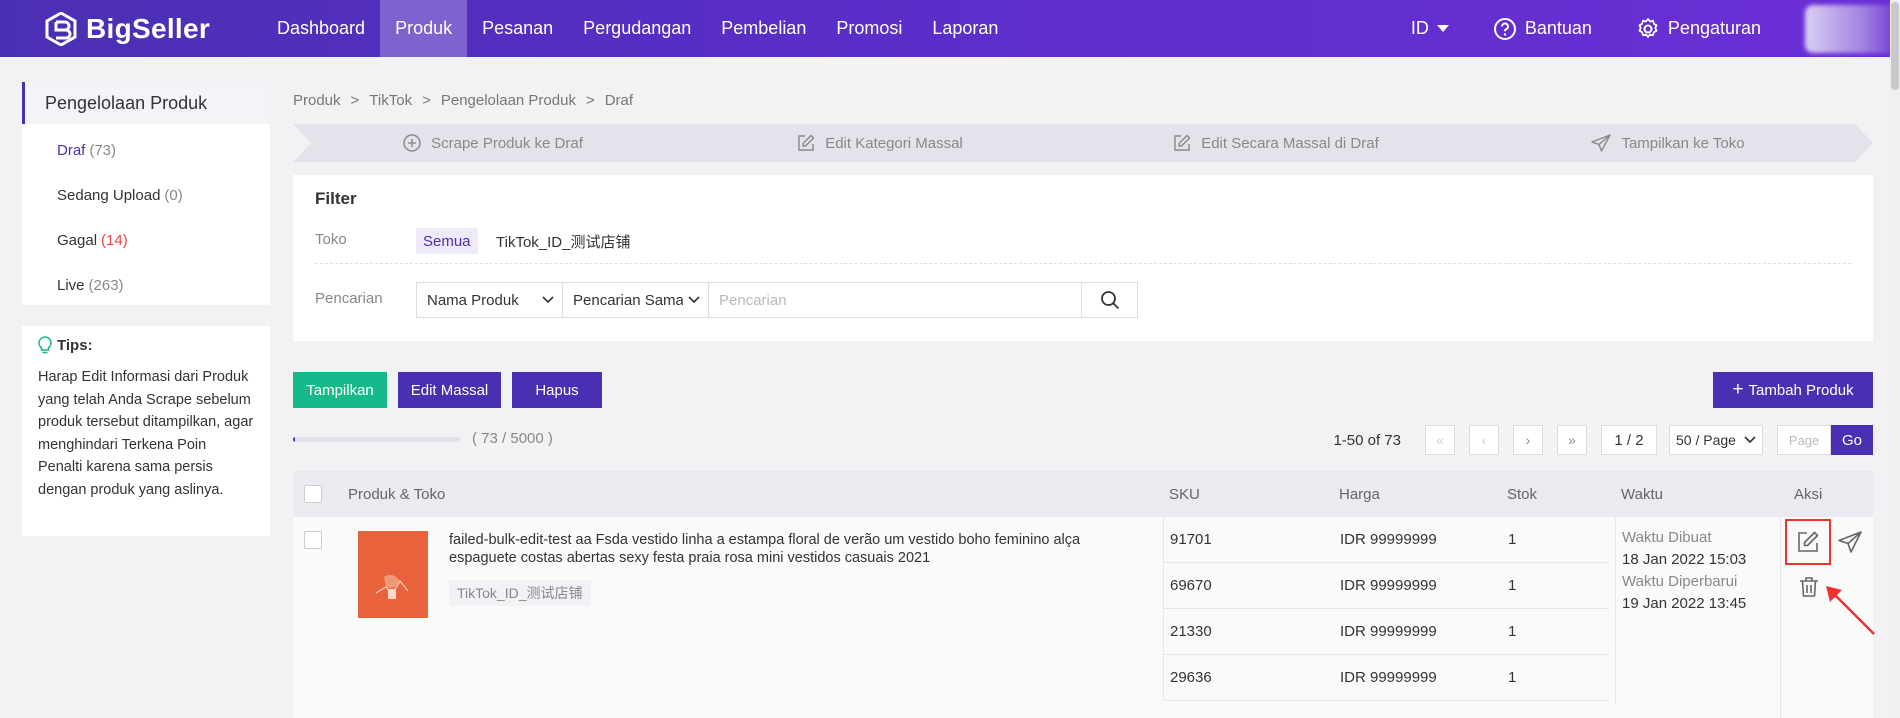  I want to click on variant-row: 91701 IDR 99999999 1, so click(1386, 540).